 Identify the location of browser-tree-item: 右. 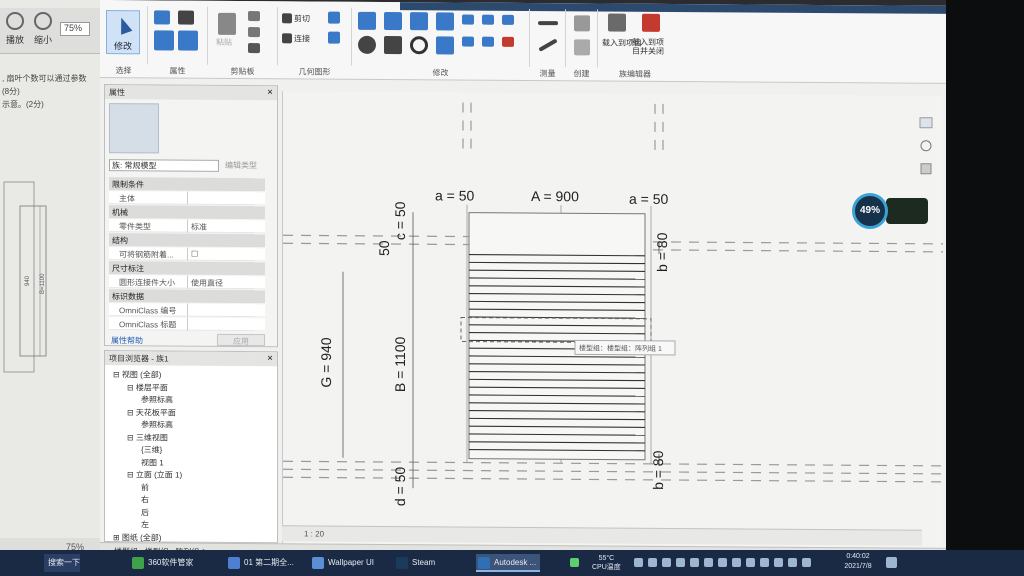
(145, 499).